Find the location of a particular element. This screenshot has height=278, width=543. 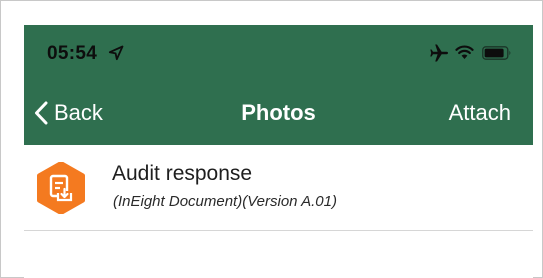

battery-icon is located at coordinates (496, 53).